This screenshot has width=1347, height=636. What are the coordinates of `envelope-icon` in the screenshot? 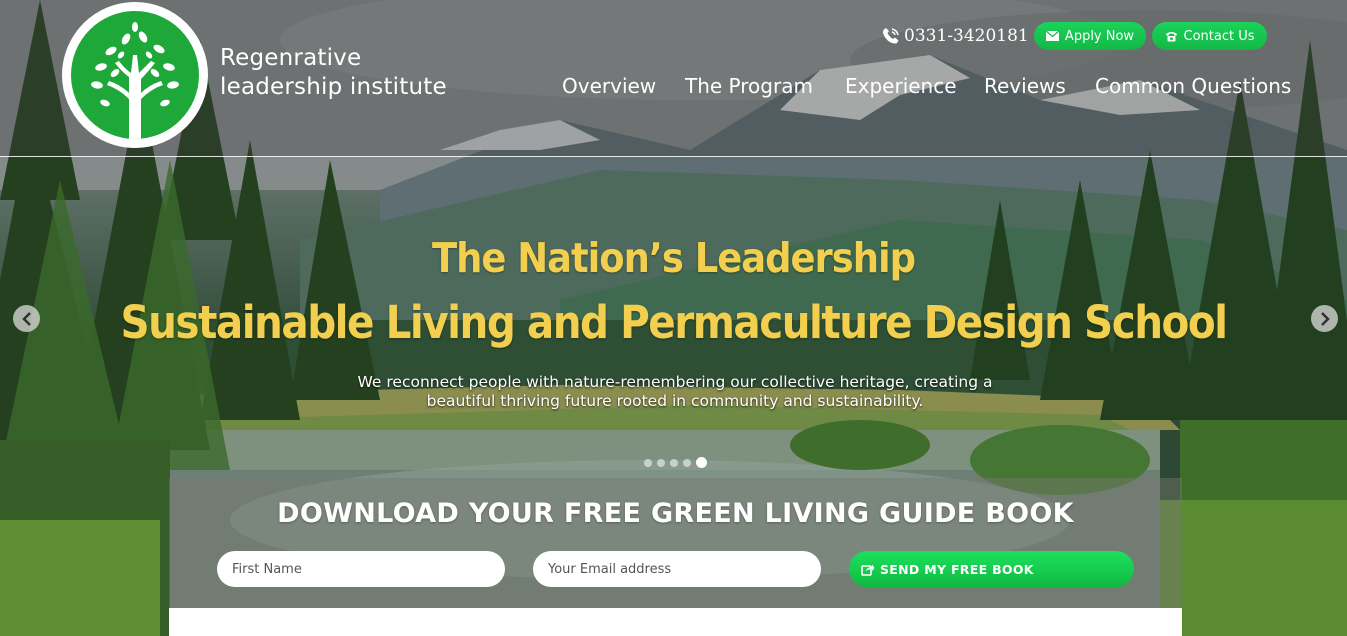 It's located at (1052, 36).